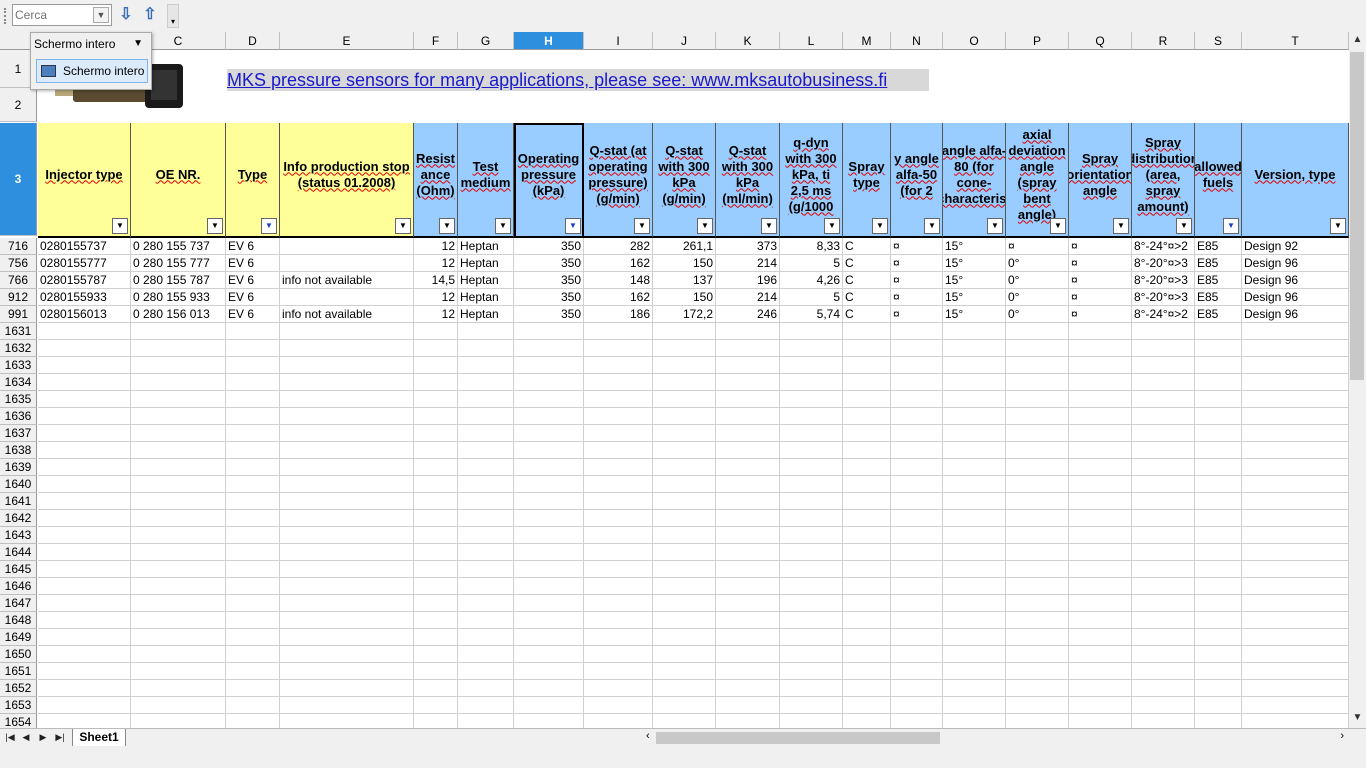  Describe the element at coordinates (1342, 736) in the screenshot. I see `scroll-right-icon: ›` at that location.